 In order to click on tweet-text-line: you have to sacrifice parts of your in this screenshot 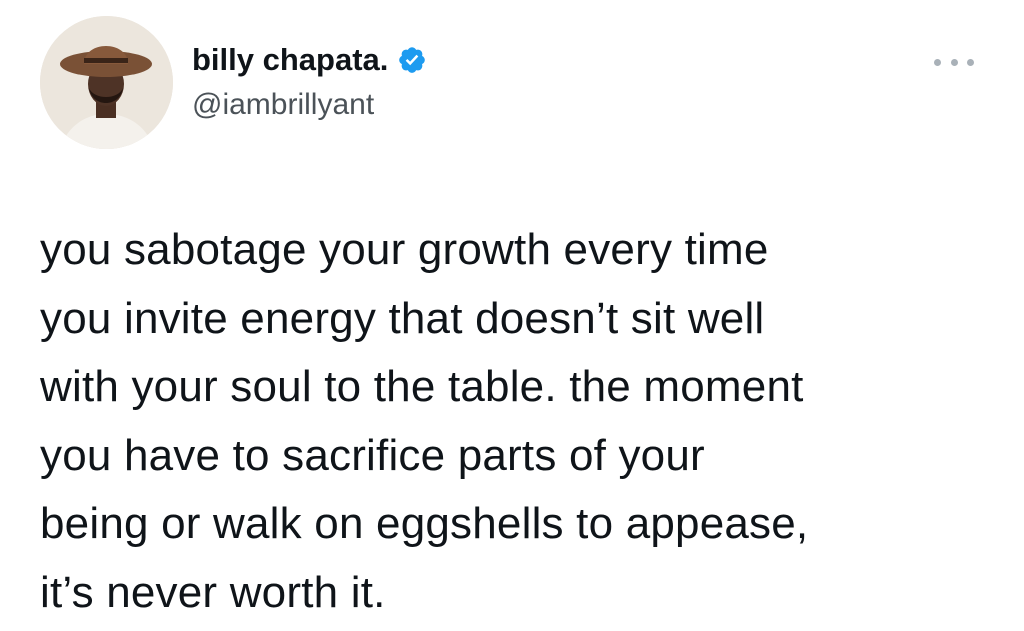, I will do `click(372, 455)`.